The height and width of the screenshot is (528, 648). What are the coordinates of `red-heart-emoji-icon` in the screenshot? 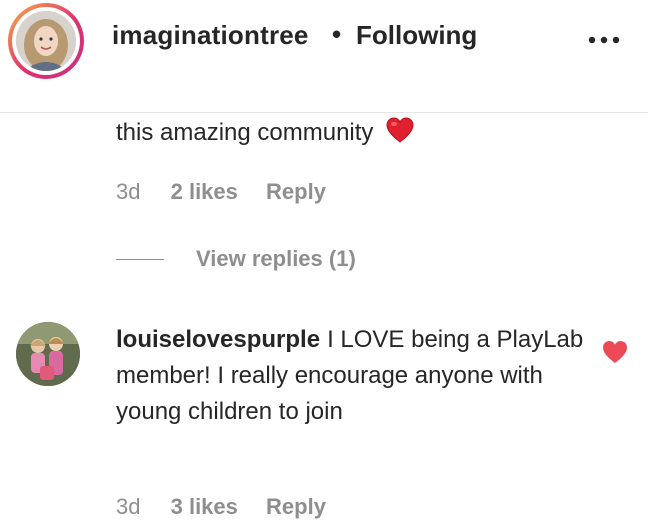 It's located at (400, 130).